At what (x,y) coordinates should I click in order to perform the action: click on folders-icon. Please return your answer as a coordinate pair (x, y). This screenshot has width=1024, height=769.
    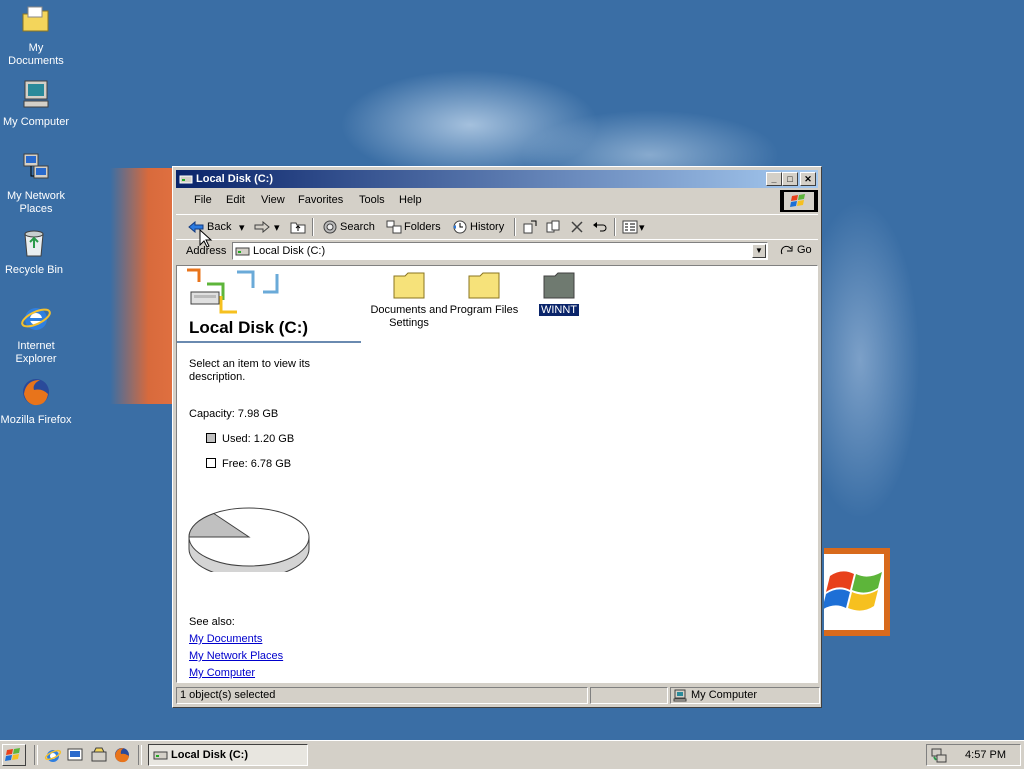
    Looking at the image, I should click on (394, 227).